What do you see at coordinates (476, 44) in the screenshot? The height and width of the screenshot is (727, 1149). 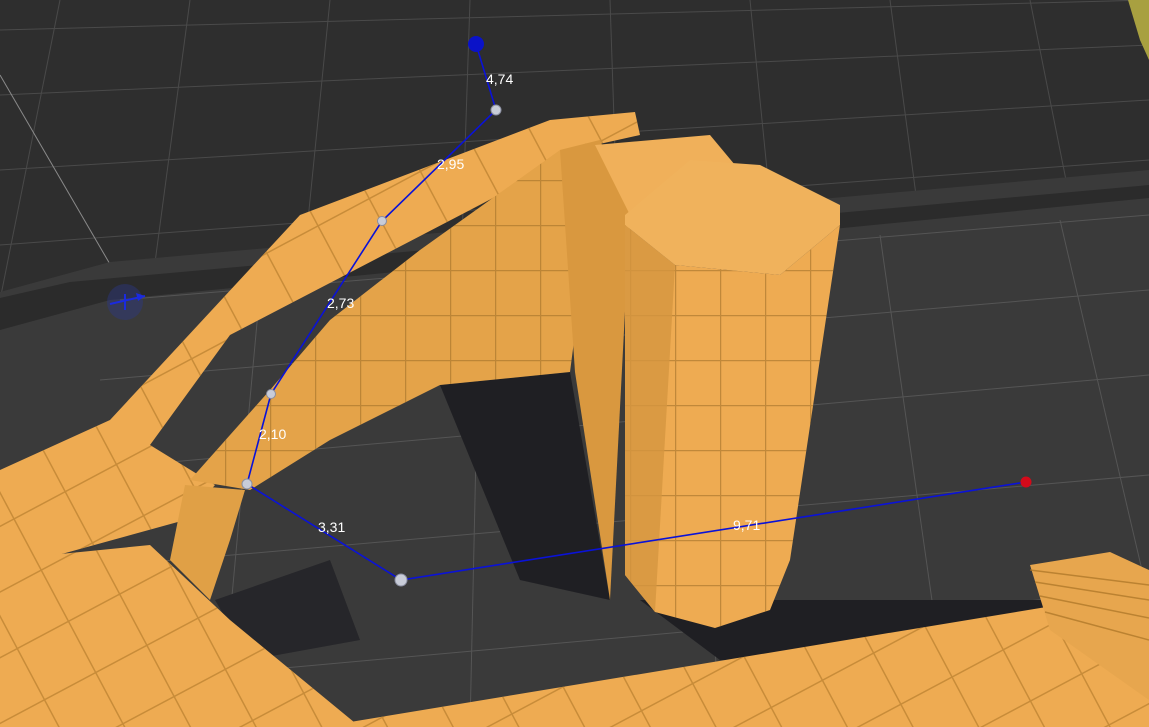 I see `agent-start-icon` at bounding box center [476, 44].